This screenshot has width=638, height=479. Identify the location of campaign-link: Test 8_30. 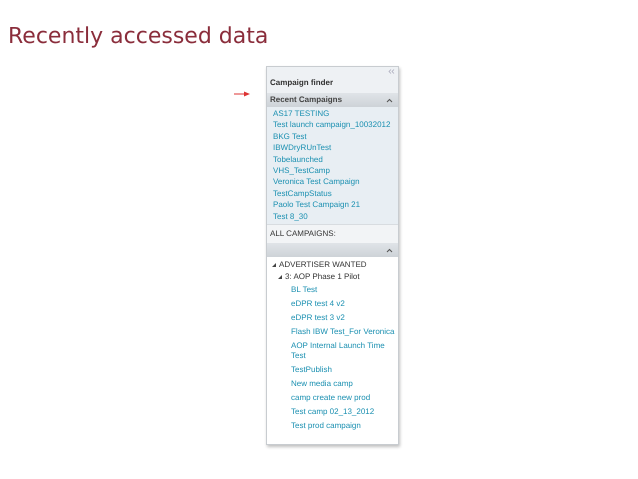
(335, 216).